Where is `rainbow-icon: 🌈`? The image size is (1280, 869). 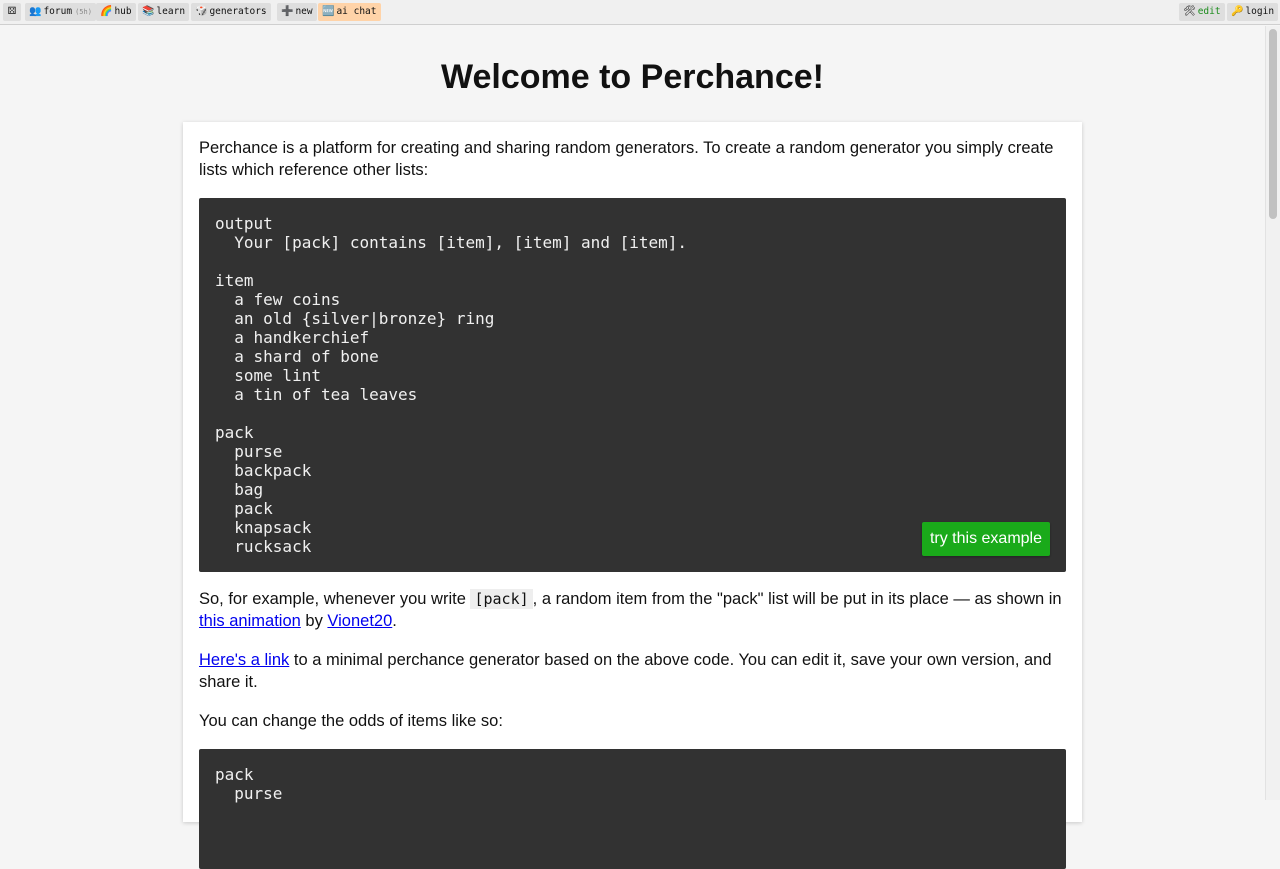 rainbow-icon: 🌈 is located at coordinates (106, 11).